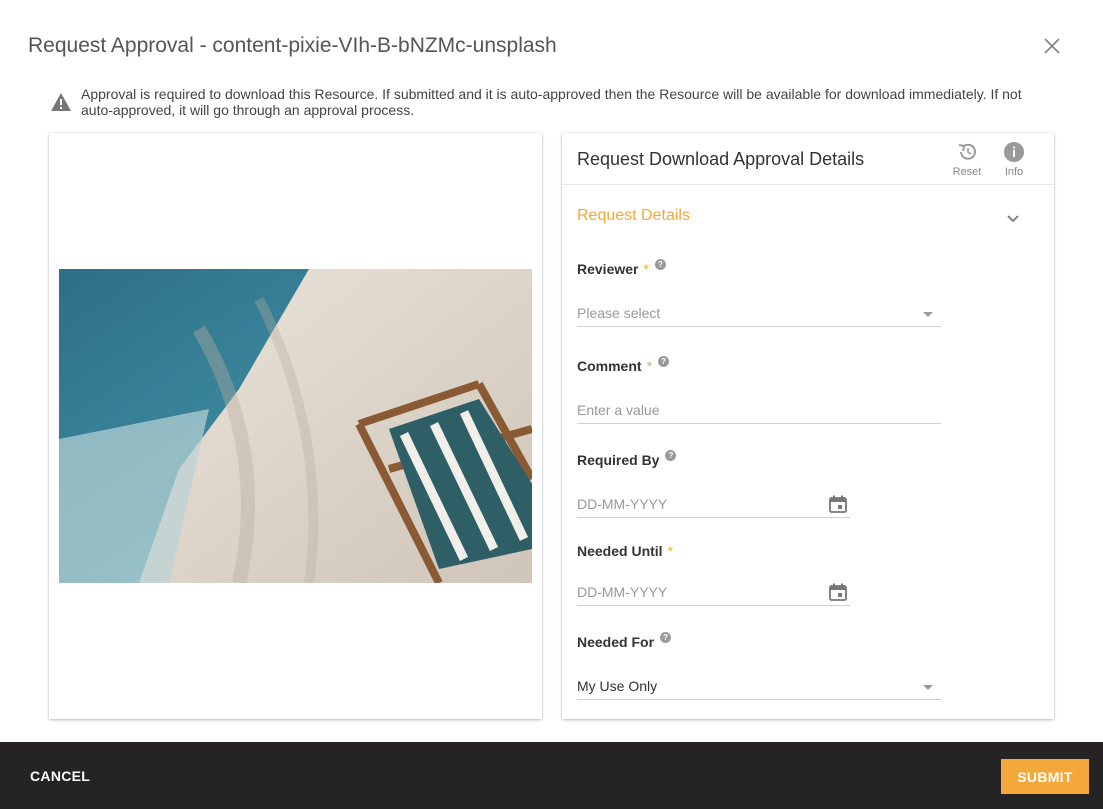 The image size is (1103, 809). Describe the element at coordinates (61, 102) in the screenshot. I see `warning-icon` at that location.